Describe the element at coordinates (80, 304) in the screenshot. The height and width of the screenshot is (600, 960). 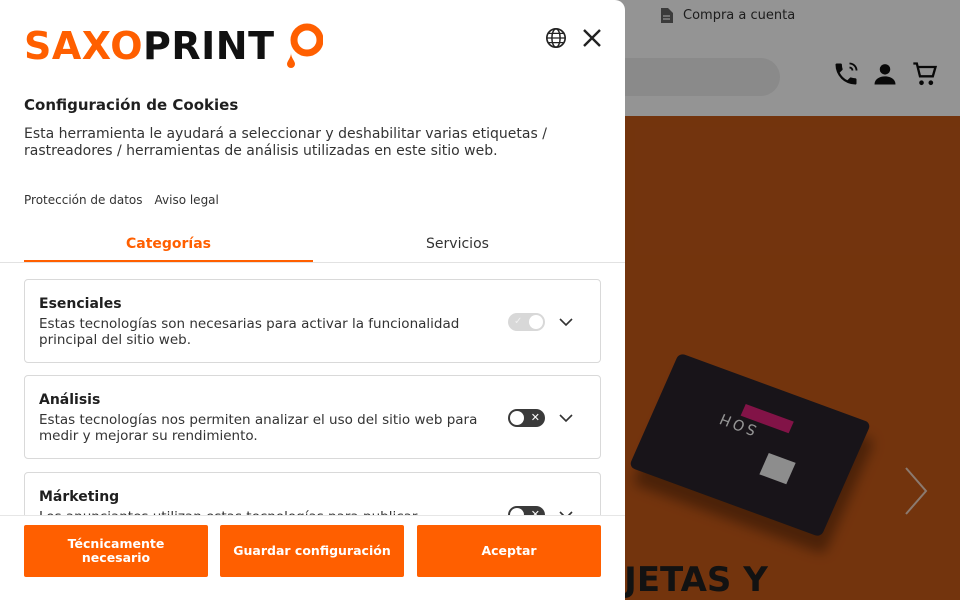
I see `category-name: Esenciales` at that location.